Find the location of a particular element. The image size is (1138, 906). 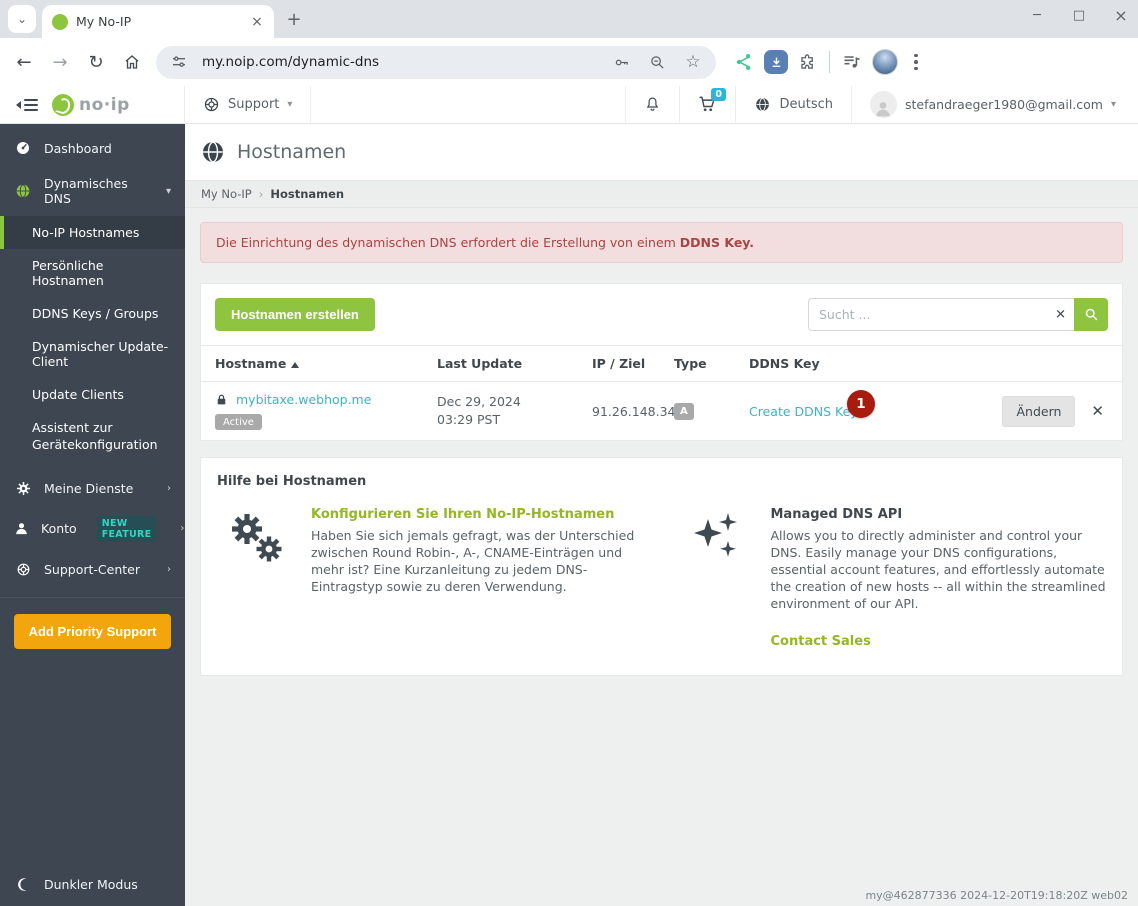

dark-mode-label: Dunkler Modus is located at coordinates (91, 884).